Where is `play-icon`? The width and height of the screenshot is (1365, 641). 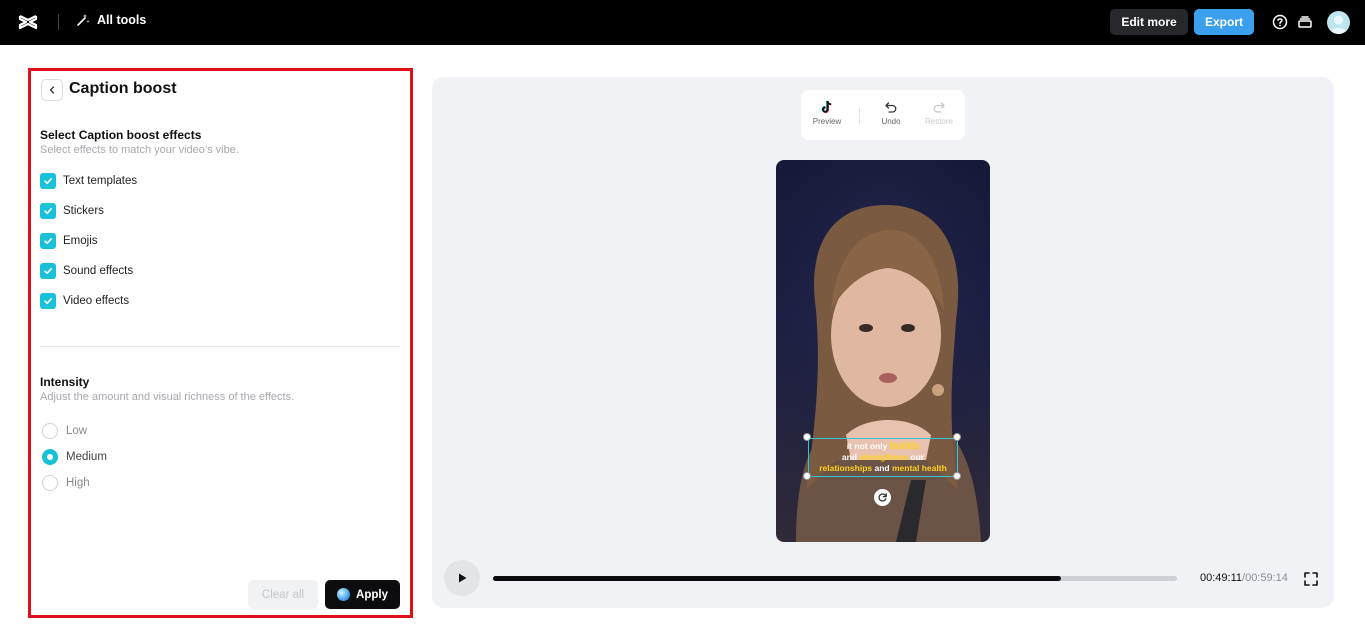 play-icon is located at coordinates (463, 578).